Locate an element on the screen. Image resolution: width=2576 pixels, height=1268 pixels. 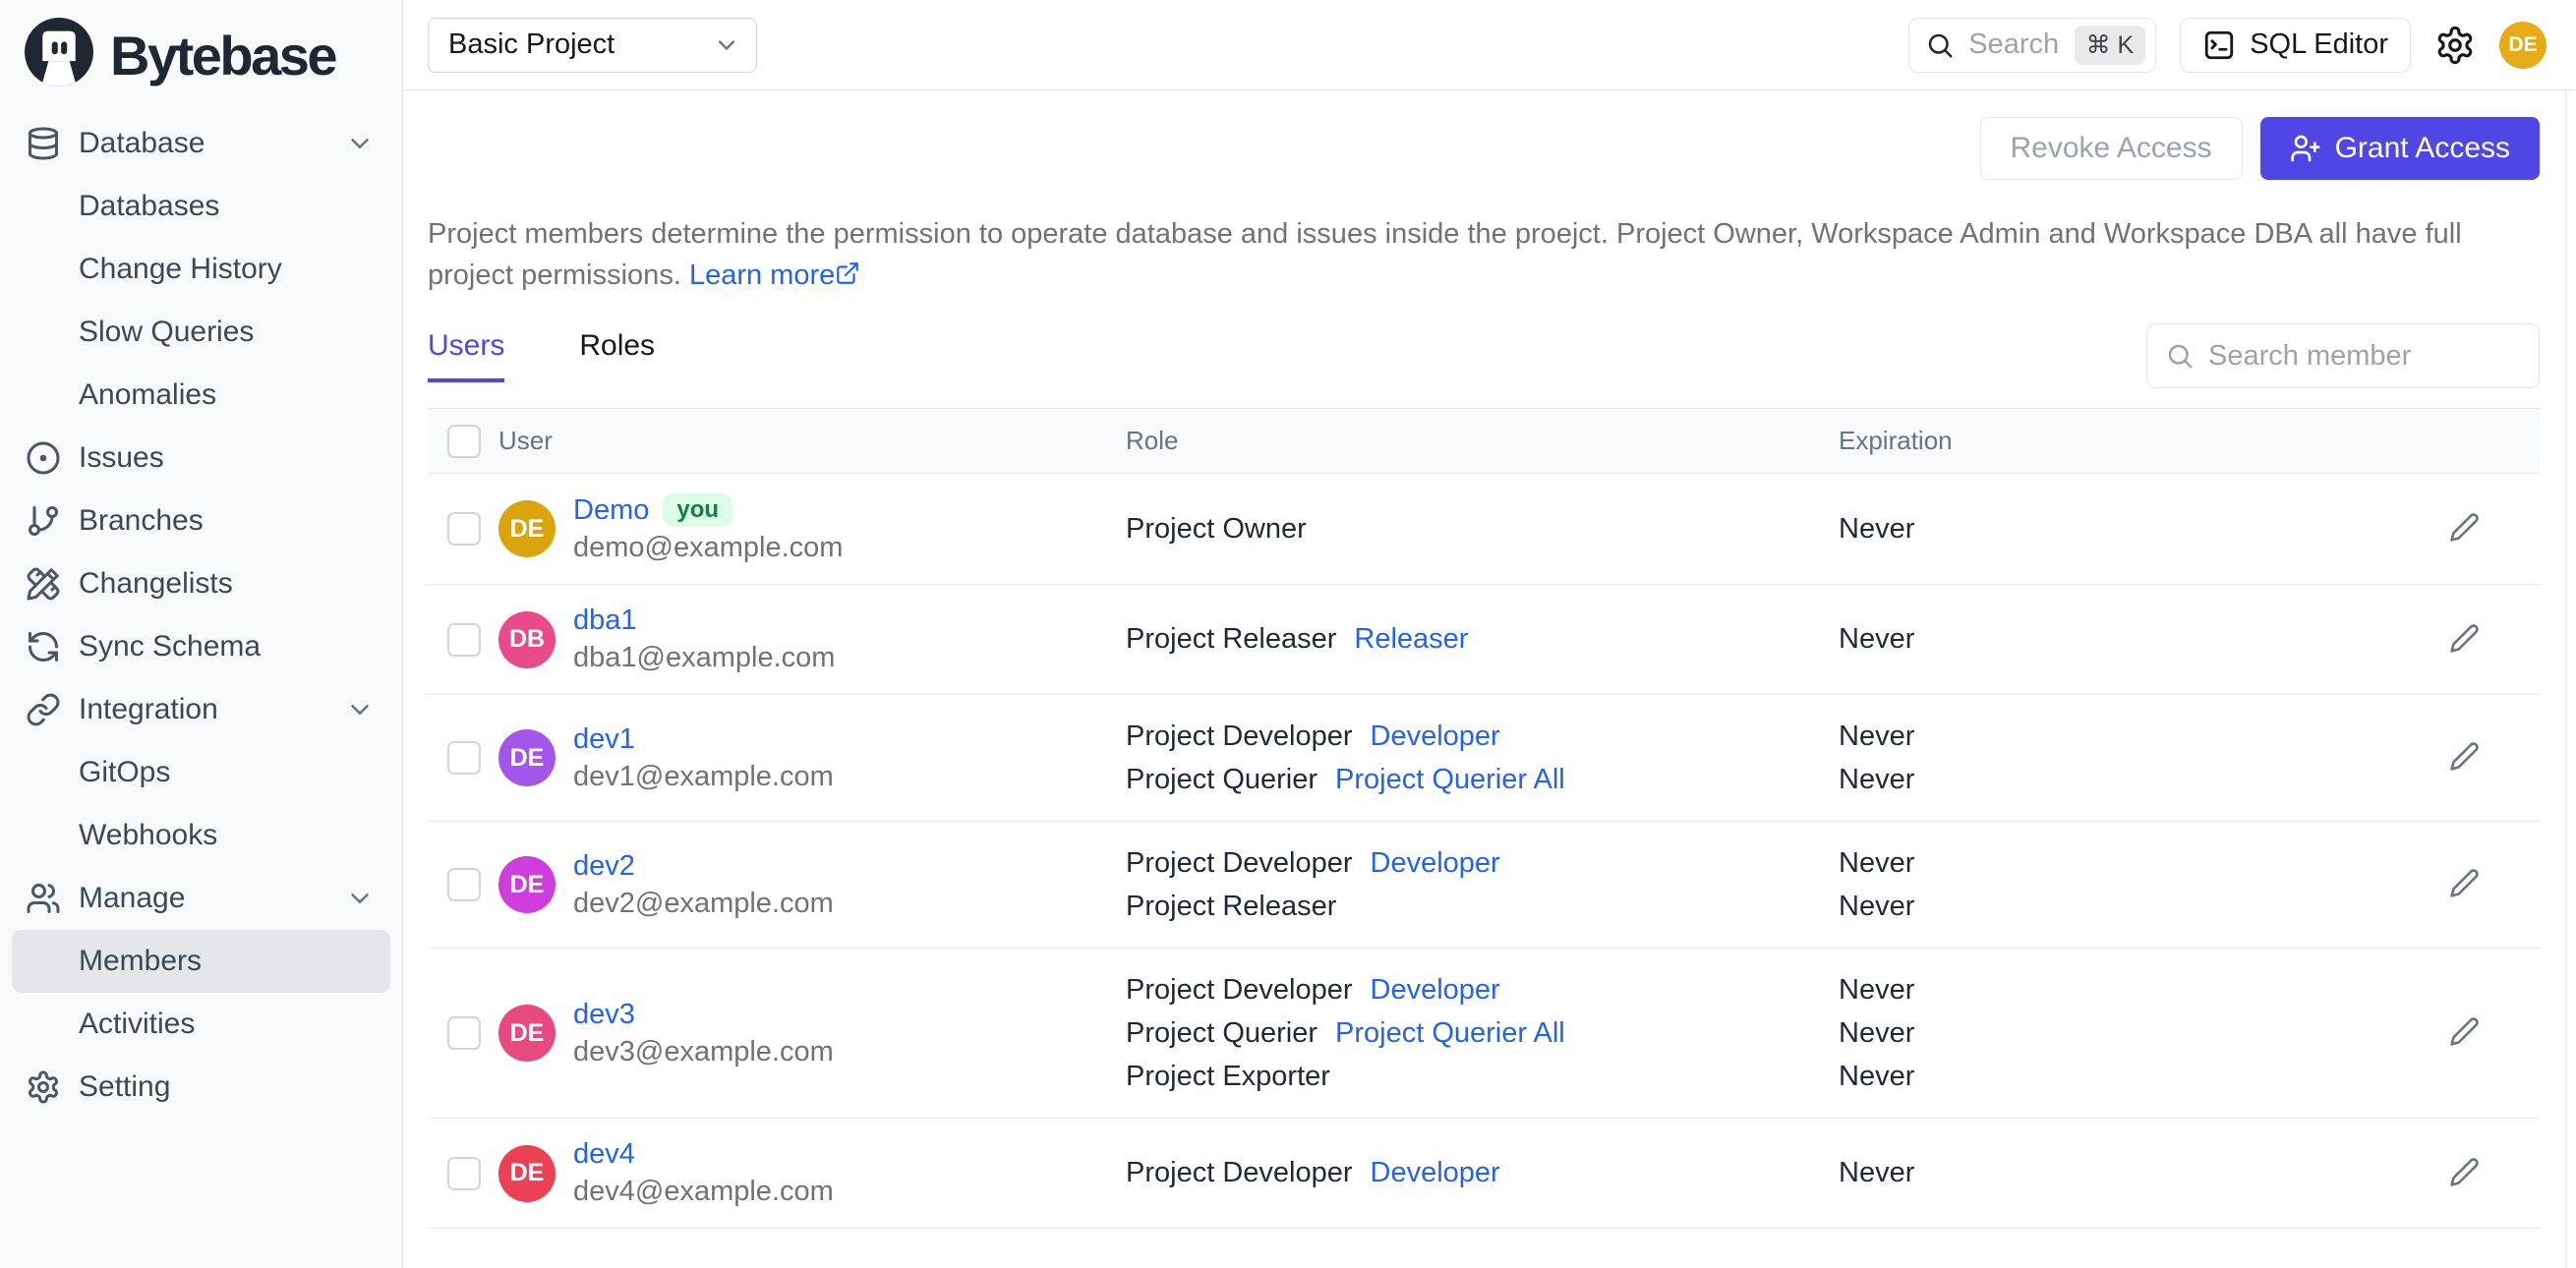
member-name-link: dev4 is located at coordinates (604, 1154).